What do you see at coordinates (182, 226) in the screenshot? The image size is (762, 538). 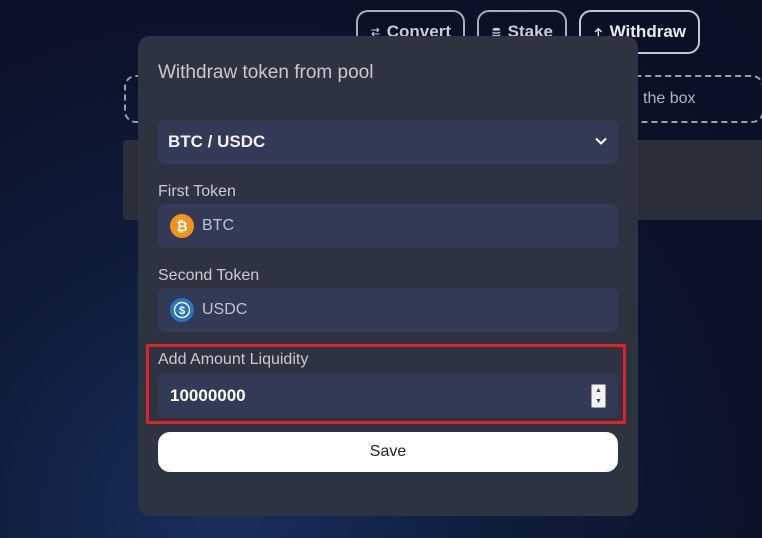 I see `bitcoin-icon: ₿` at bounding box center [182, 226].